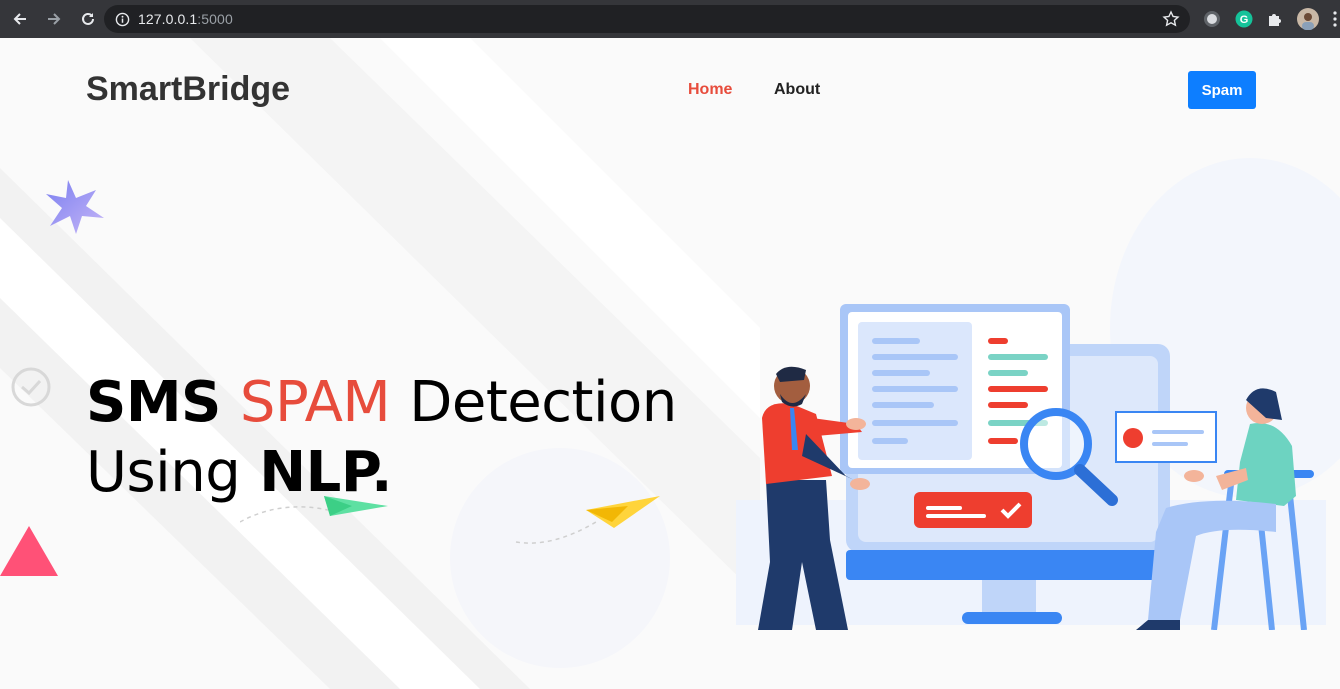 The width and height of the screenshot is (1340, 689). I want to click on clock-icon, so click(31, 387).